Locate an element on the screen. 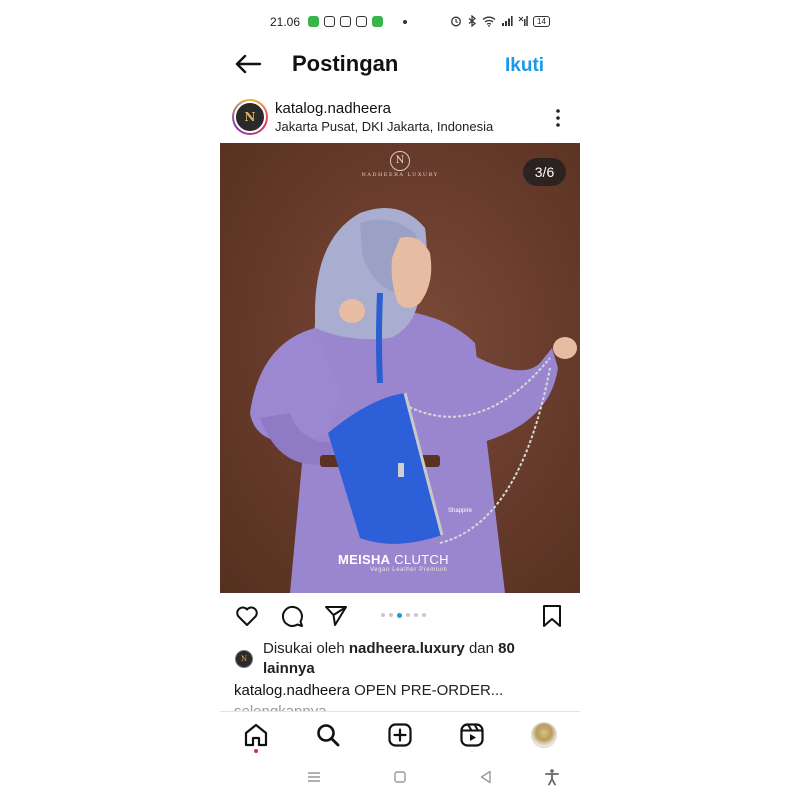 The width and height of the screenshot is (800, 800). home-icon is located at coordinates (256, 735).